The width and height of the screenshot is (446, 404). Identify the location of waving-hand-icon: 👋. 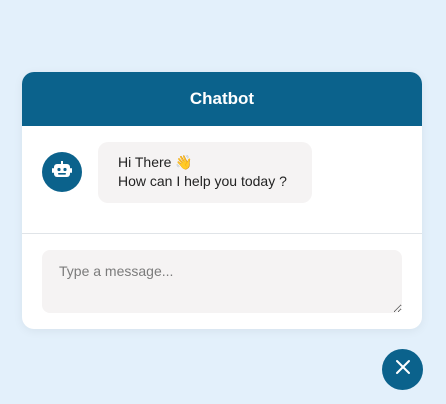
(184, 162).